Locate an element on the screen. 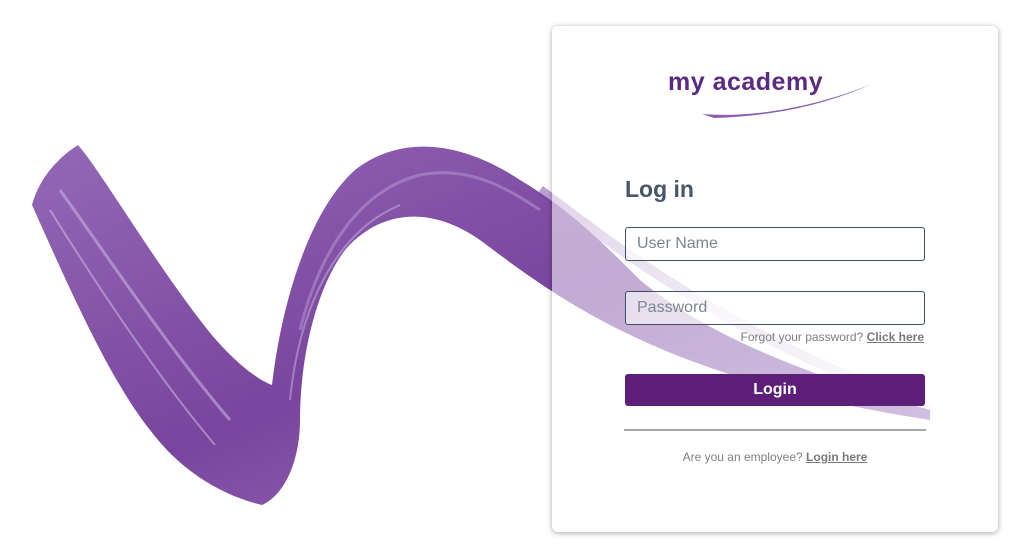 The height and width of the screenshot is (560, 1024). divider is located at coordinates (775, 430).